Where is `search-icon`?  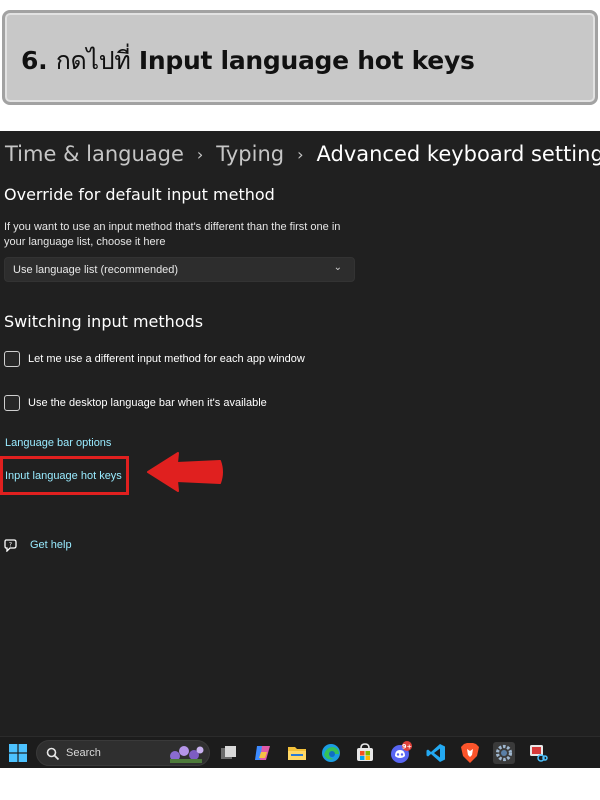 search-icon is located at coordinates (53, 754).